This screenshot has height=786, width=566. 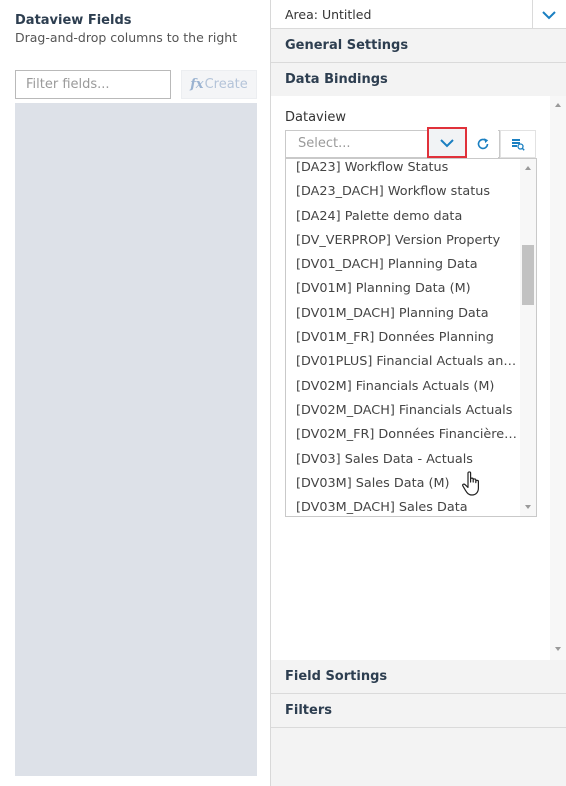 What do you see at coordinates (403, 265) in the screenshot?
I see `dataview-option: [DV01_DACH] Planning Data` at bounding box center [403, 265].